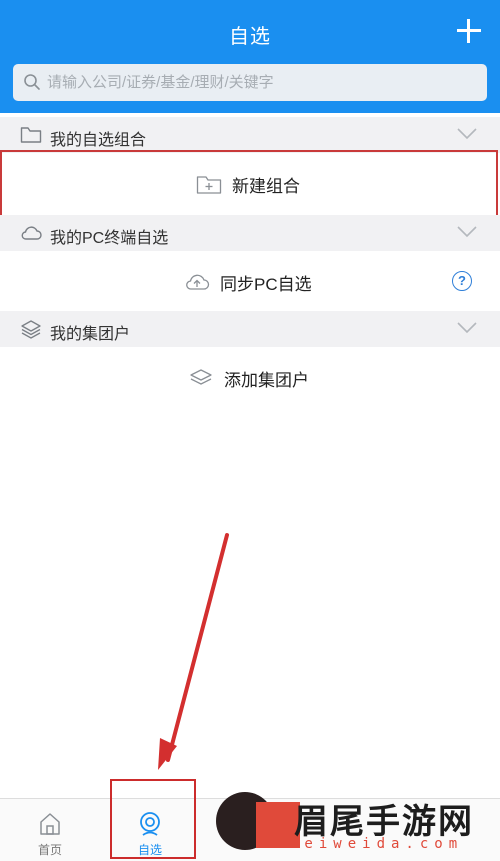 Image resolution: width=500 pixels, height=861 pixels. What do you see at coordinates (50, 824) in the screenshot?
I see `home-icon` at bounding box center [50, 824].